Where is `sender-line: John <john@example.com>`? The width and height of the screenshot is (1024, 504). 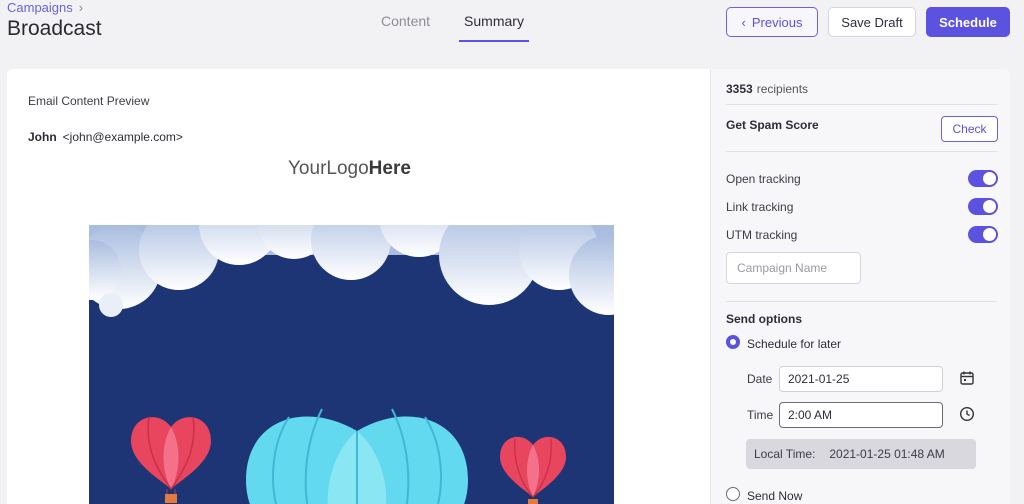 sender-line: John <john@example.com> is located at coordinates (105, 137).